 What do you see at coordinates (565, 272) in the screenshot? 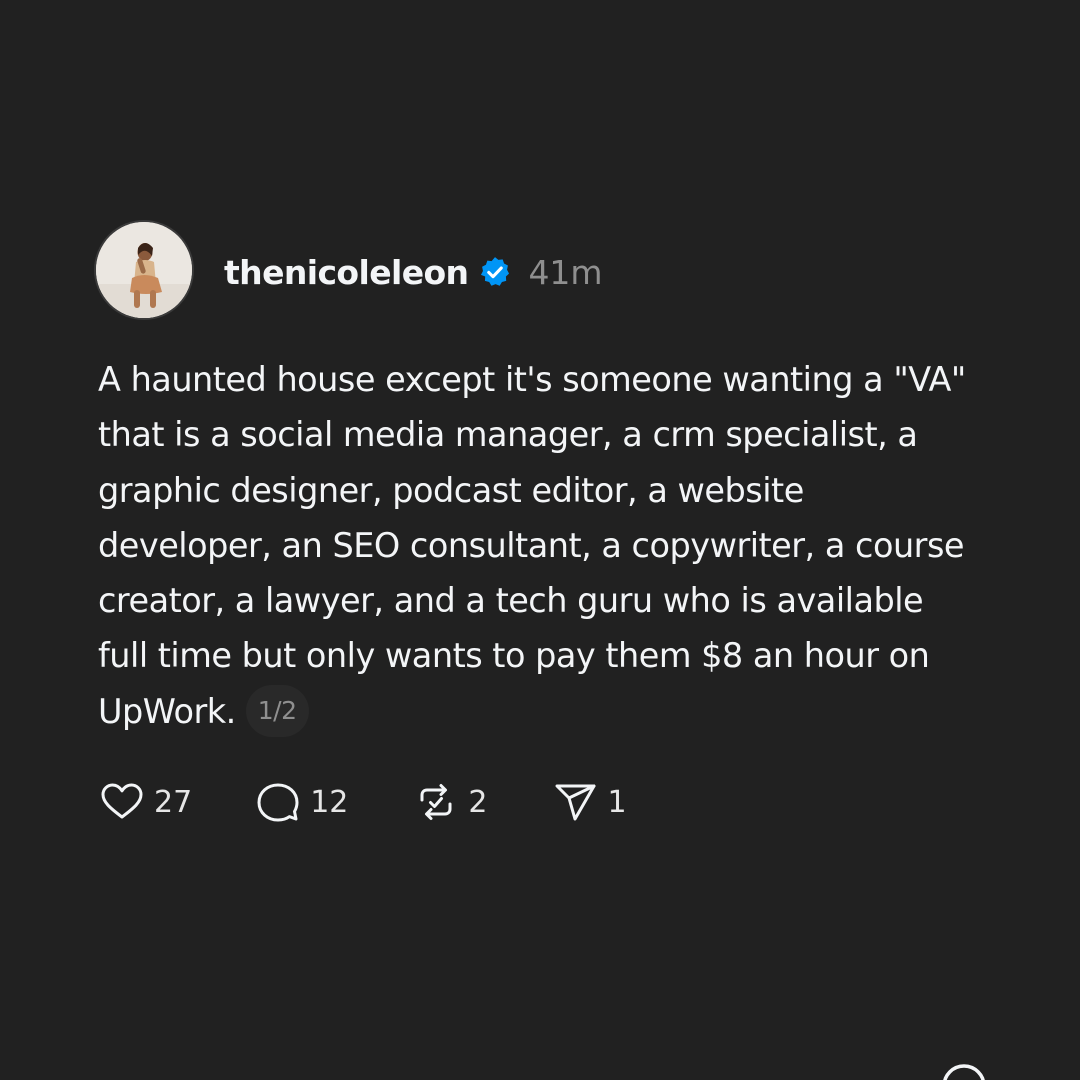
I see `post-timestamp: 41m` at bounding box center [565, 272].